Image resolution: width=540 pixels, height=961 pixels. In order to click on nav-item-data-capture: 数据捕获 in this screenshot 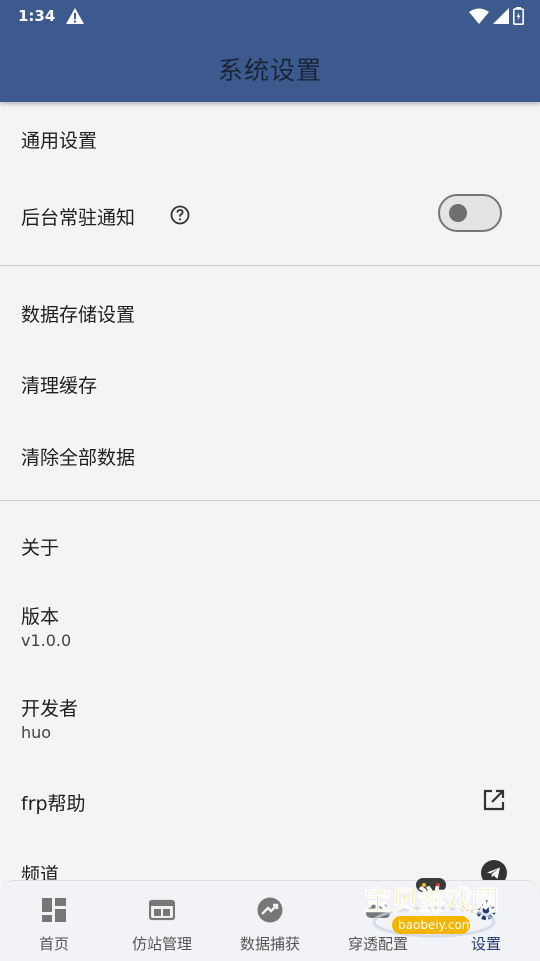, I will do `click(270, 921)`.